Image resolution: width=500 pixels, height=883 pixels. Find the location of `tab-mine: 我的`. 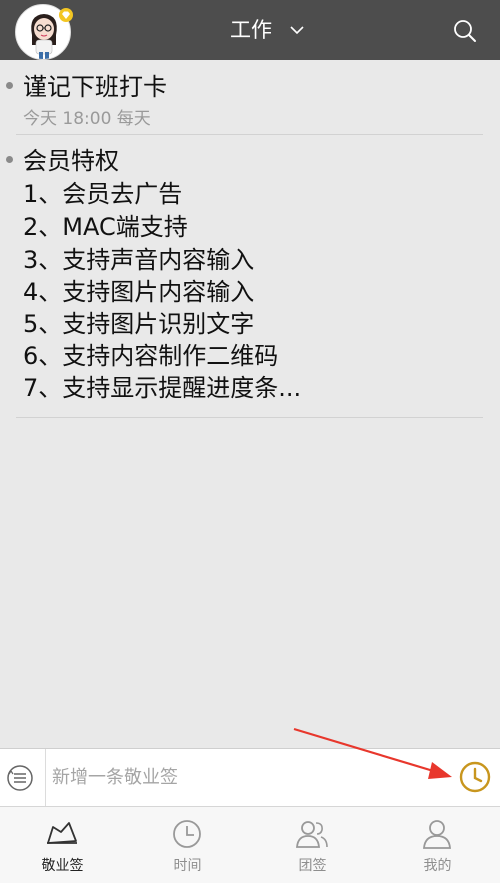

tab-mine: 我的 is located at coordinates (437, 845).